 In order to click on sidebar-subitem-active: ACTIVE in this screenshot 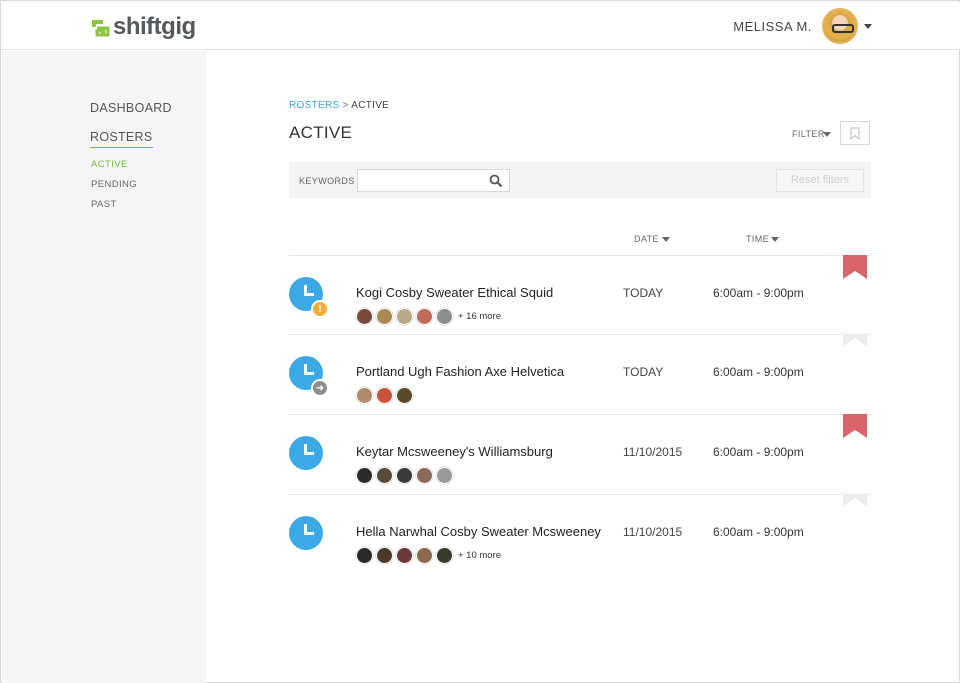, I will do `click(109, 164)`.